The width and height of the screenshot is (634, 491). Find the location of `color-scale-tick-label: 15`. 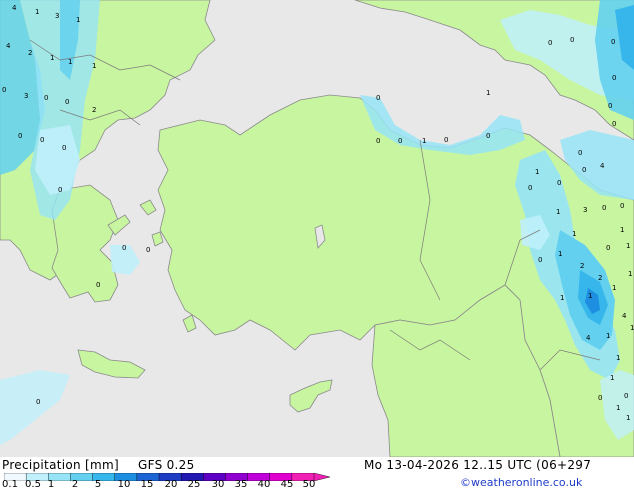

color-scale-tick-label: 15 is located at coordinates (147, 484).